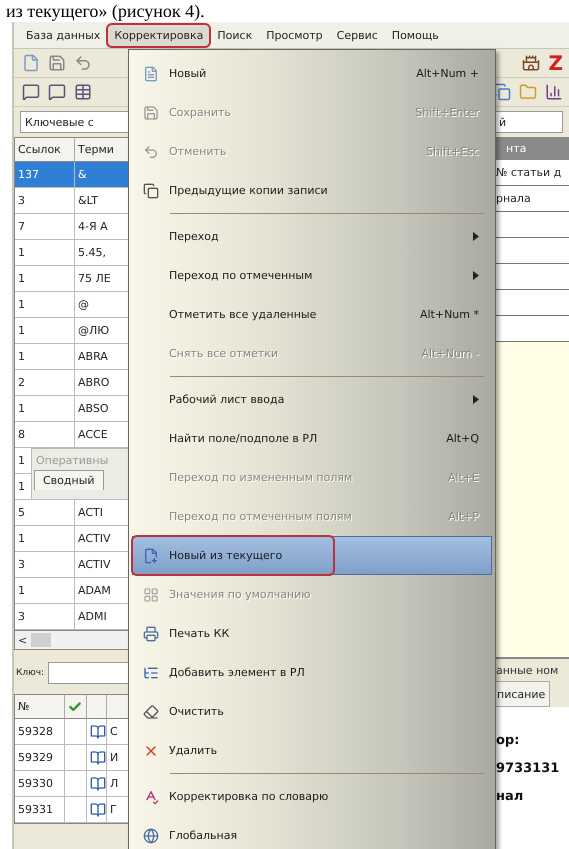  What do you see at coordinates (312, 832) in the screenshot?
I see `menu-item: Глобальная` at bounding box center [312, 832].